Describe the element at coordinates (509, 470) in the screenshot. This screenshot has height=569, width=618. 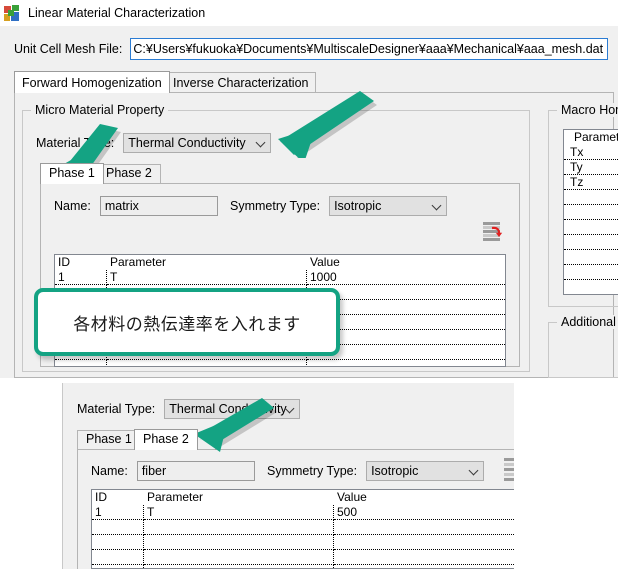
I see `inset-table-import-icon` at that location.